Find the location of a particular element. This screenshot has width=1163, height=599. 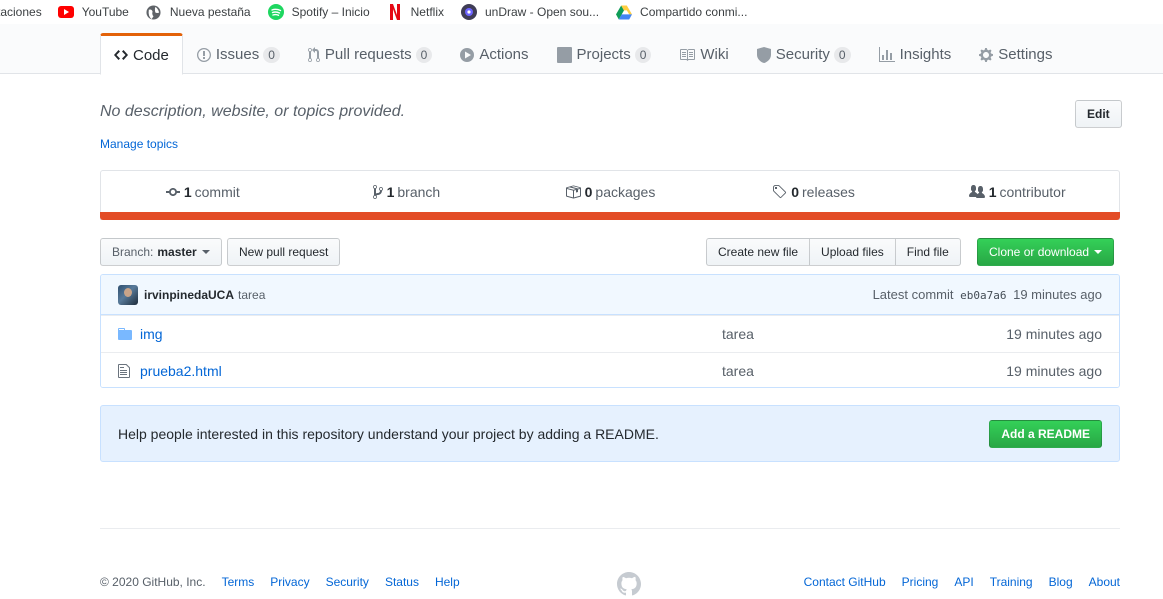

folder-icon is located at coordinates (126, 334).